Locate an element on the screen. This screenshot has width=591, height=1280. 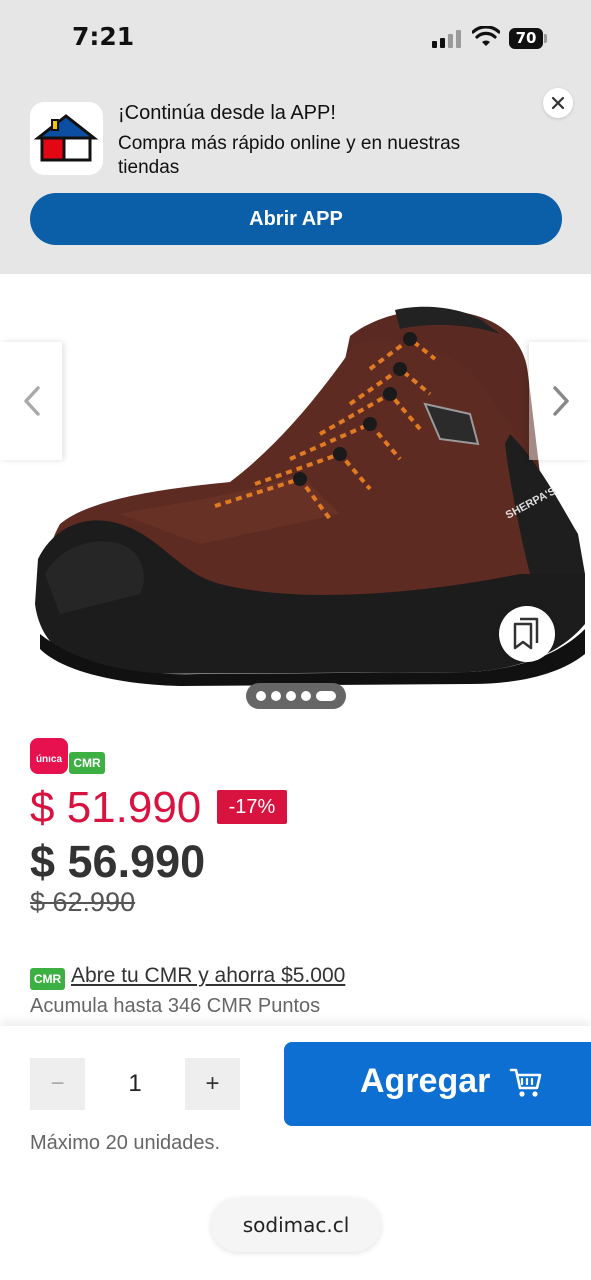
add-to-cart-button: Agregar is located at coordinates (437, 1084).